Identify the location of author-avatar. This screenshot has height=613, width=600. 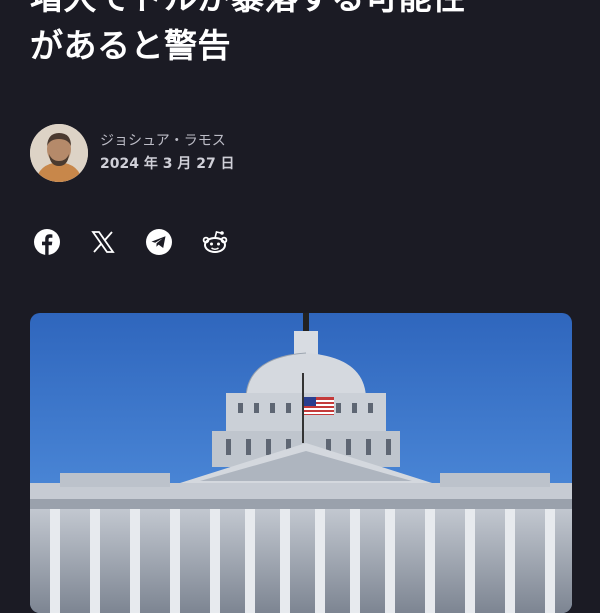
(59, 153).